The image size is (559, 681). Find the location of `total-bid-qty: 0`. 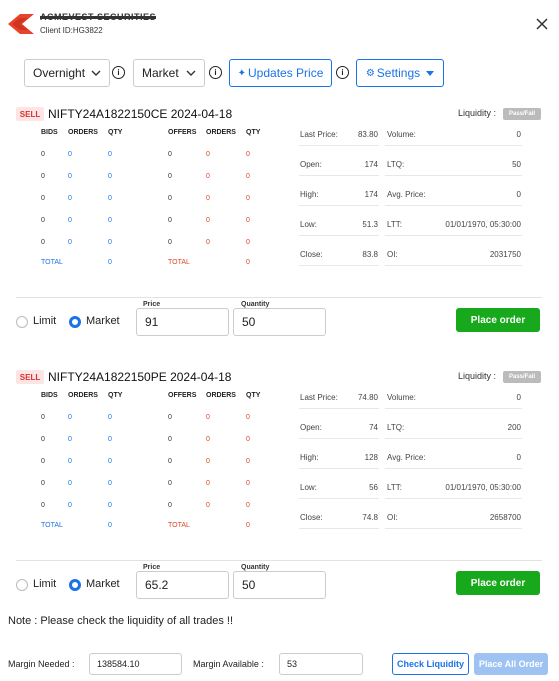

total-bid-qty: 0 is located at coordinates (110, 262).